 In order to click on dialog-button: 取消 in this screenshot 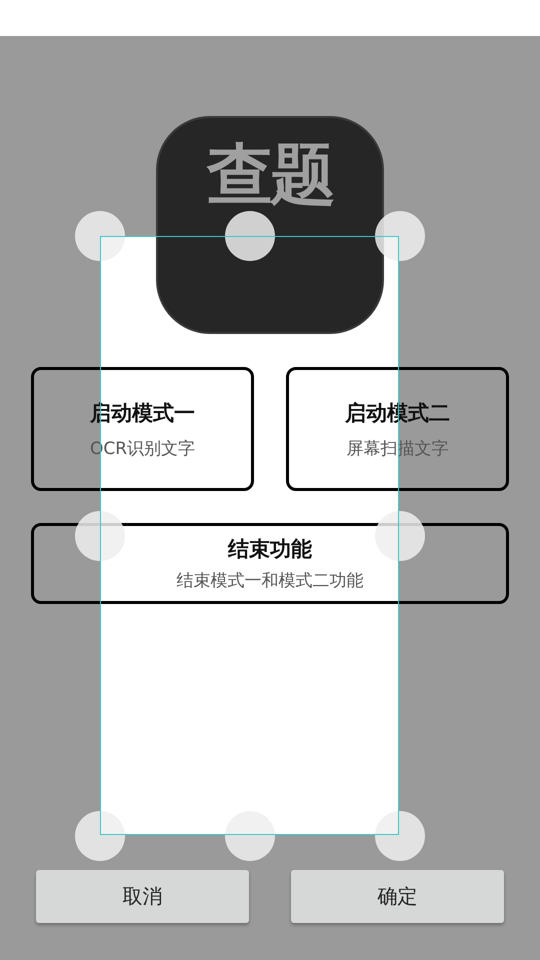, I will do `click(142, 896)`.